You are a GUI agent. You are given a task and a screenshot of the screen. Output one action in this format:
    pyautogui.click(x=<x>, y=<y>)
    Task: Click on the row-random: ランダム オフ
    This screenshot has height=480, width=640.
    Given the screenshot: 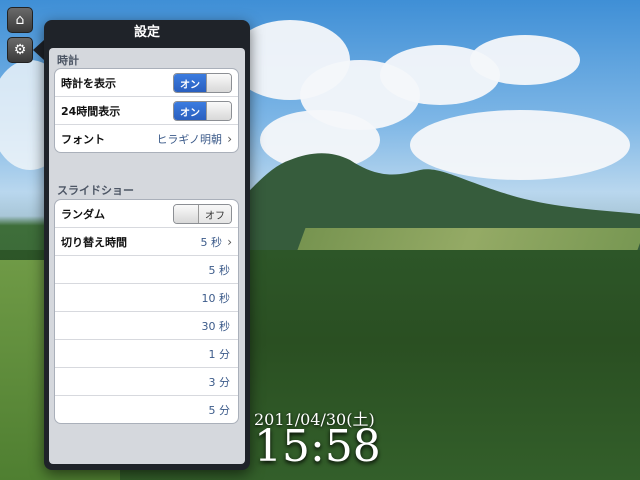 What is the action you would take?
    pyautogui.click(x=146, y=214)
    